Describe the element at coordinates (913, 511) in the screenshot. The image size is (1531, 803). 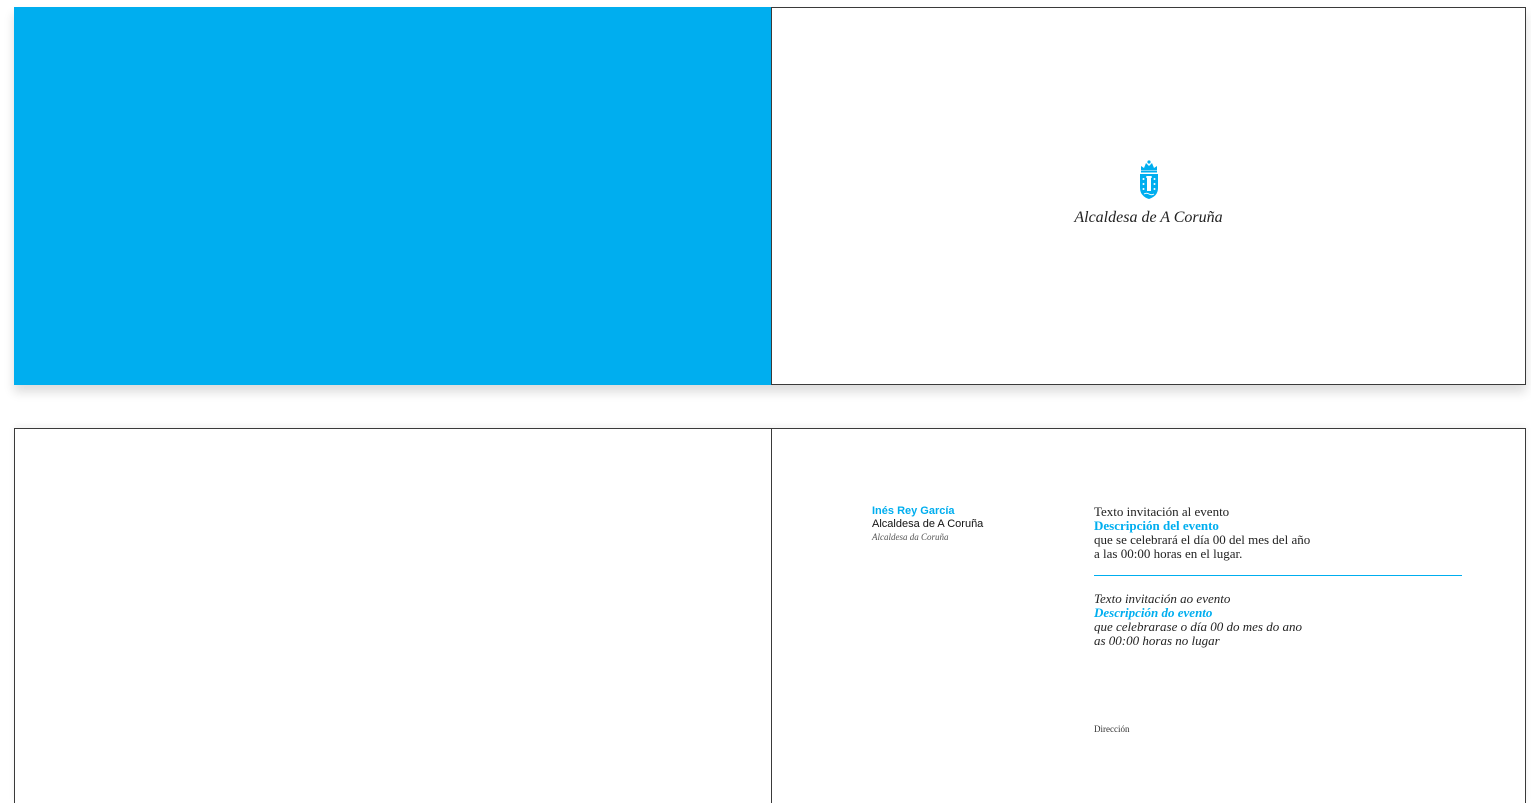
I see `sender-name: Inés Rey García` at that location.